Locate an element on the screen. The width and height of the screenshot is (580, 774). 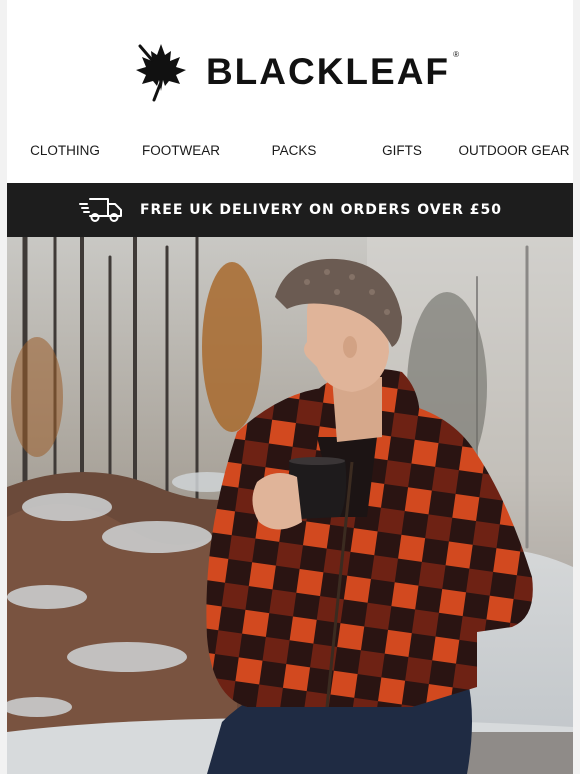
delivery-truck-icon is located at coordinates (100, 210).